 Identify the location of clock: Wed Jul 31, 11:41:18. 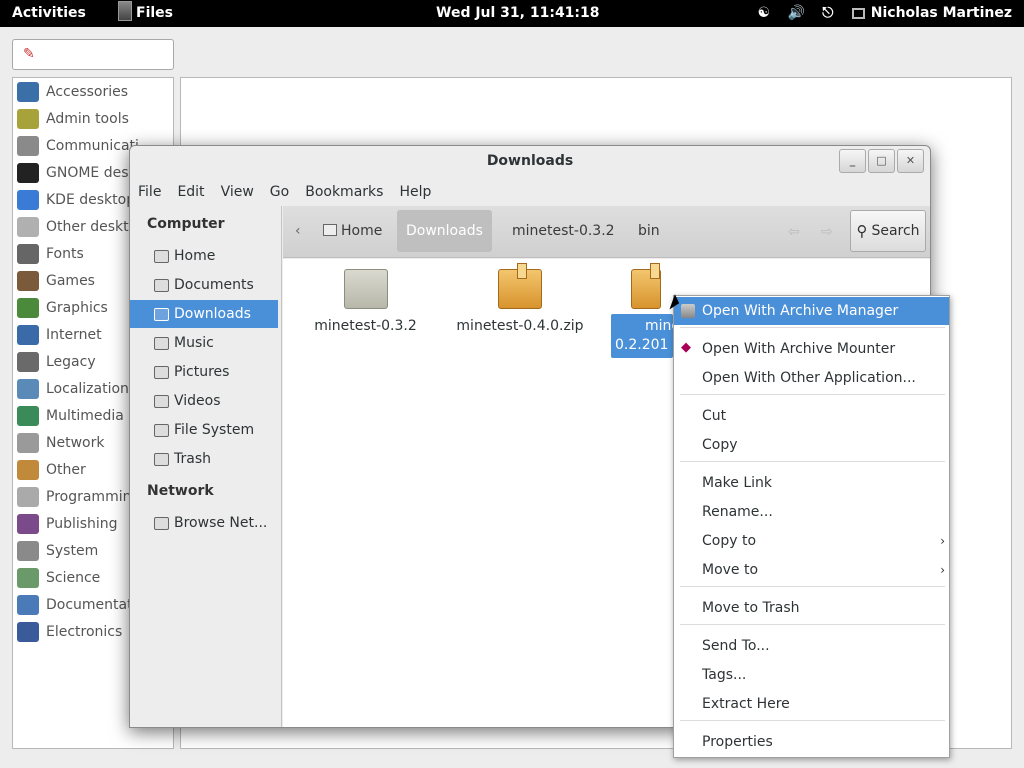
(518, 13).